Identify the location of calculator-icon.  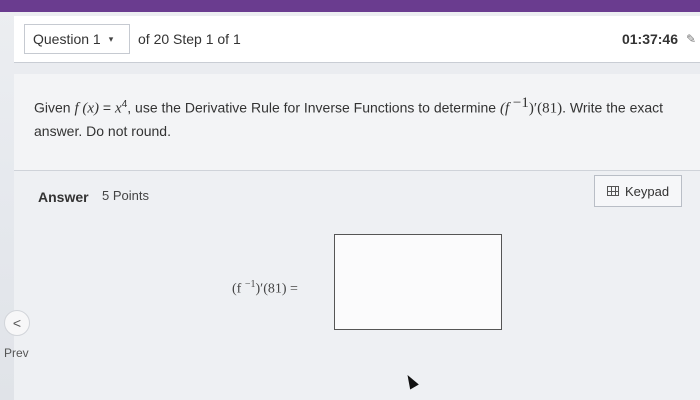
(612, 191).